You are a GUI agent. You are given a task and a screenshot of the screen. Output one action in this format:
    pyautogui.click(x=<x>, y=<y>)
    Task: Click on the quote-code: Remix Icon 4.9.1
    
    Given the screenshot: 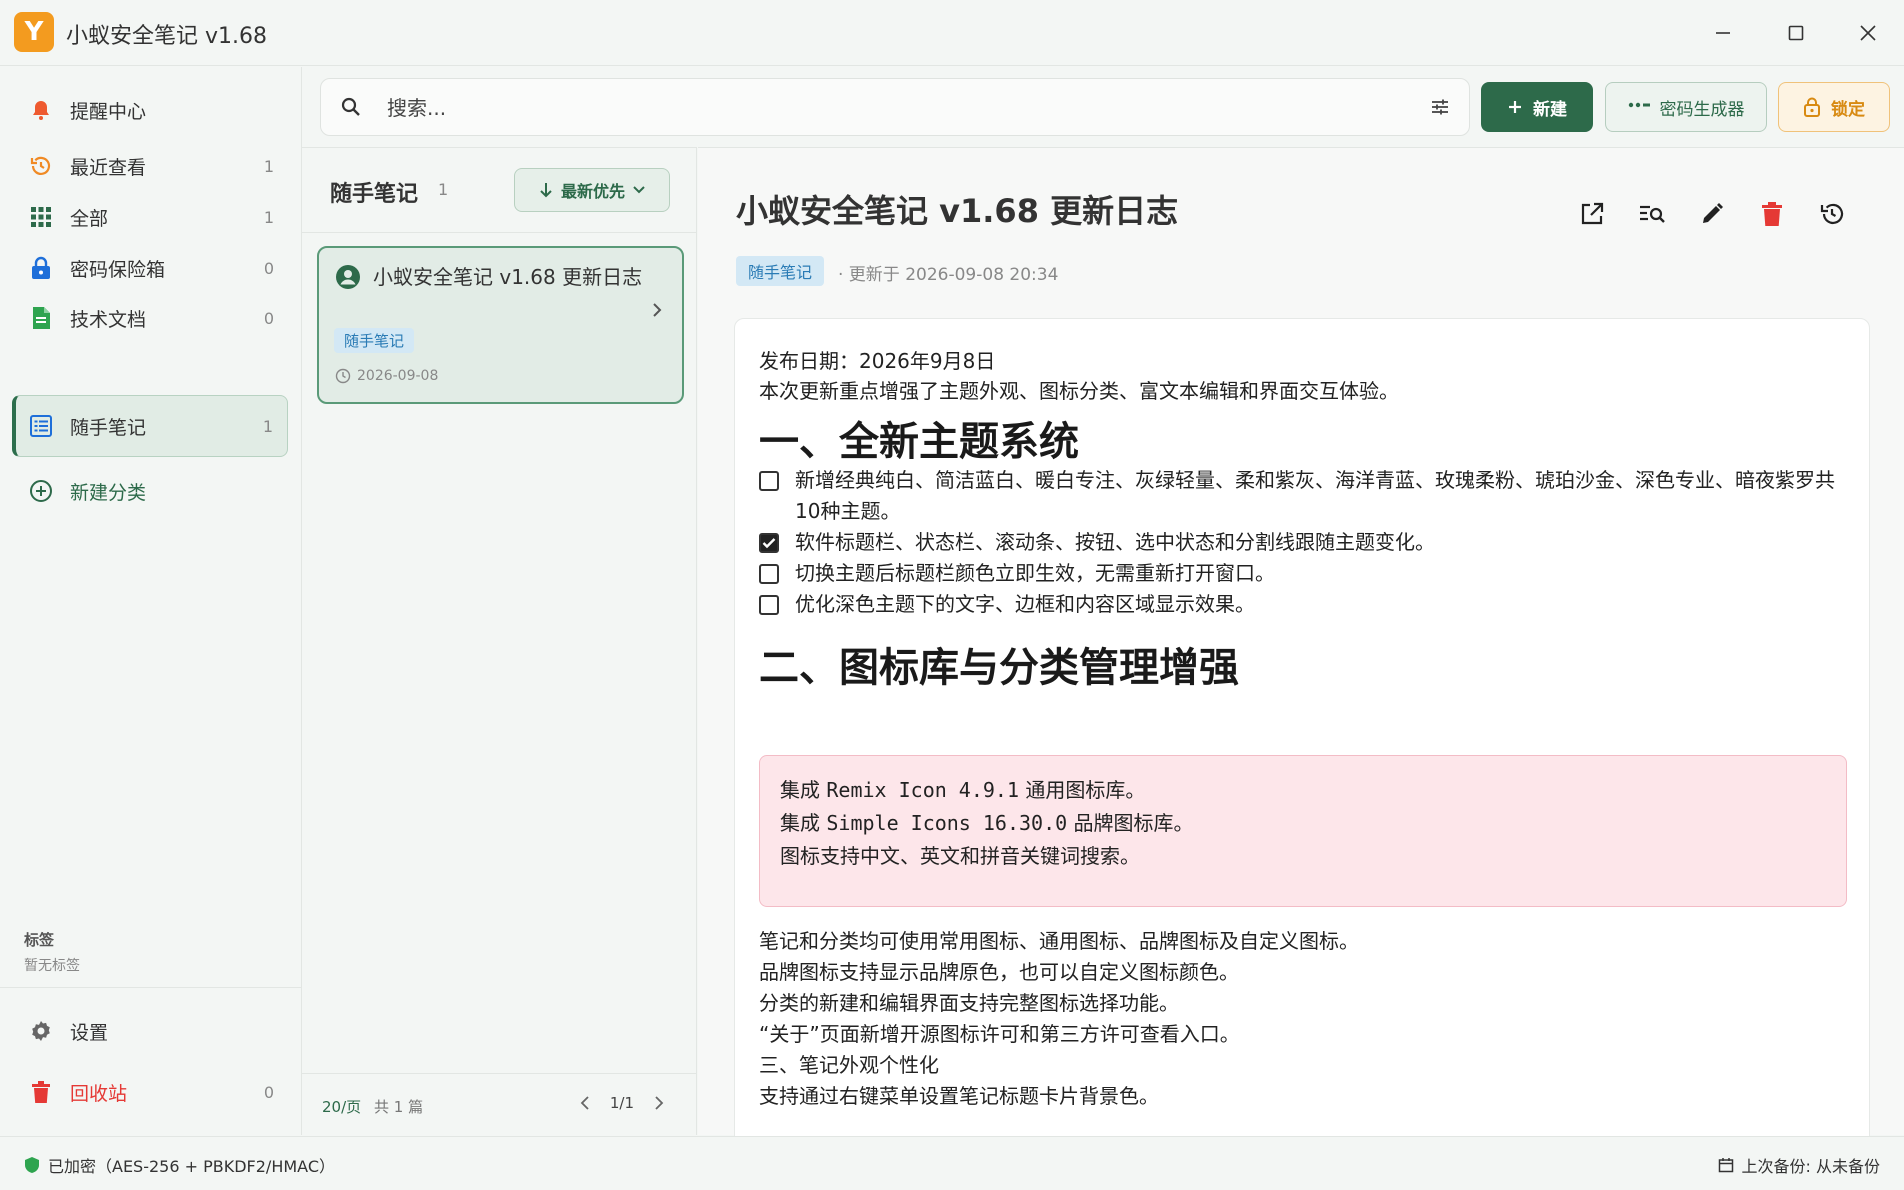 What is the action you would take?
    pyautogui.click(x=923, y=790)
    